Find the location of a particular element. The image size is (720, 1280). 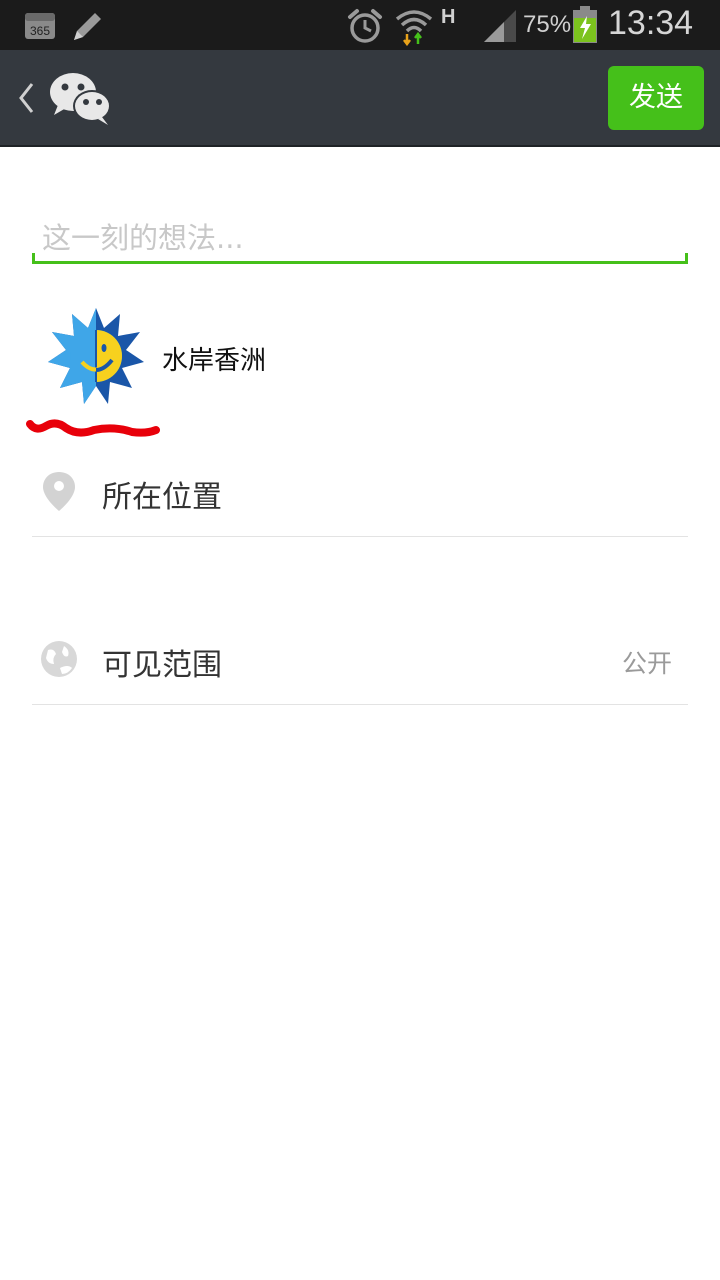

avatar is located at coordinates (96, 356).